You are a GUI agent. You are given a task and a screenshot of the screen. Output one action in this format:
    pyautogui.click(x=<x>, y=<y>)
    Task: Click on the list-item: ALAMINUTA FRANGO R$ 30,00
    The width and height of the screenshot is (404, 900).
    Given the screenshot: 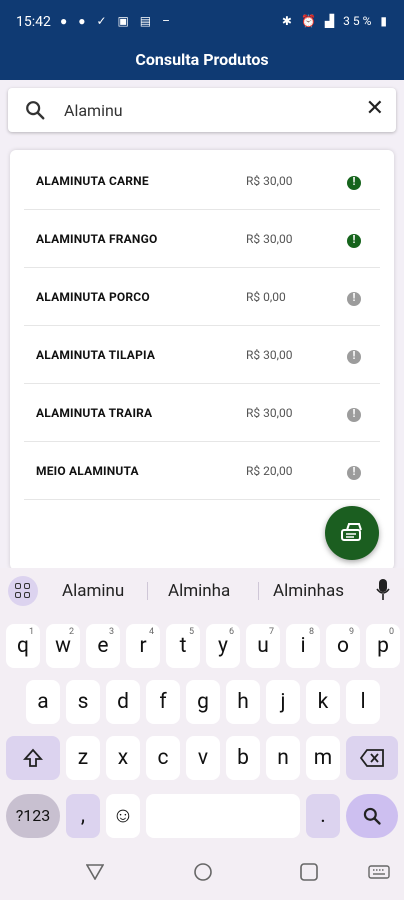 What is the action you would take?
    pyautogui.click(x=202, y=240)
    